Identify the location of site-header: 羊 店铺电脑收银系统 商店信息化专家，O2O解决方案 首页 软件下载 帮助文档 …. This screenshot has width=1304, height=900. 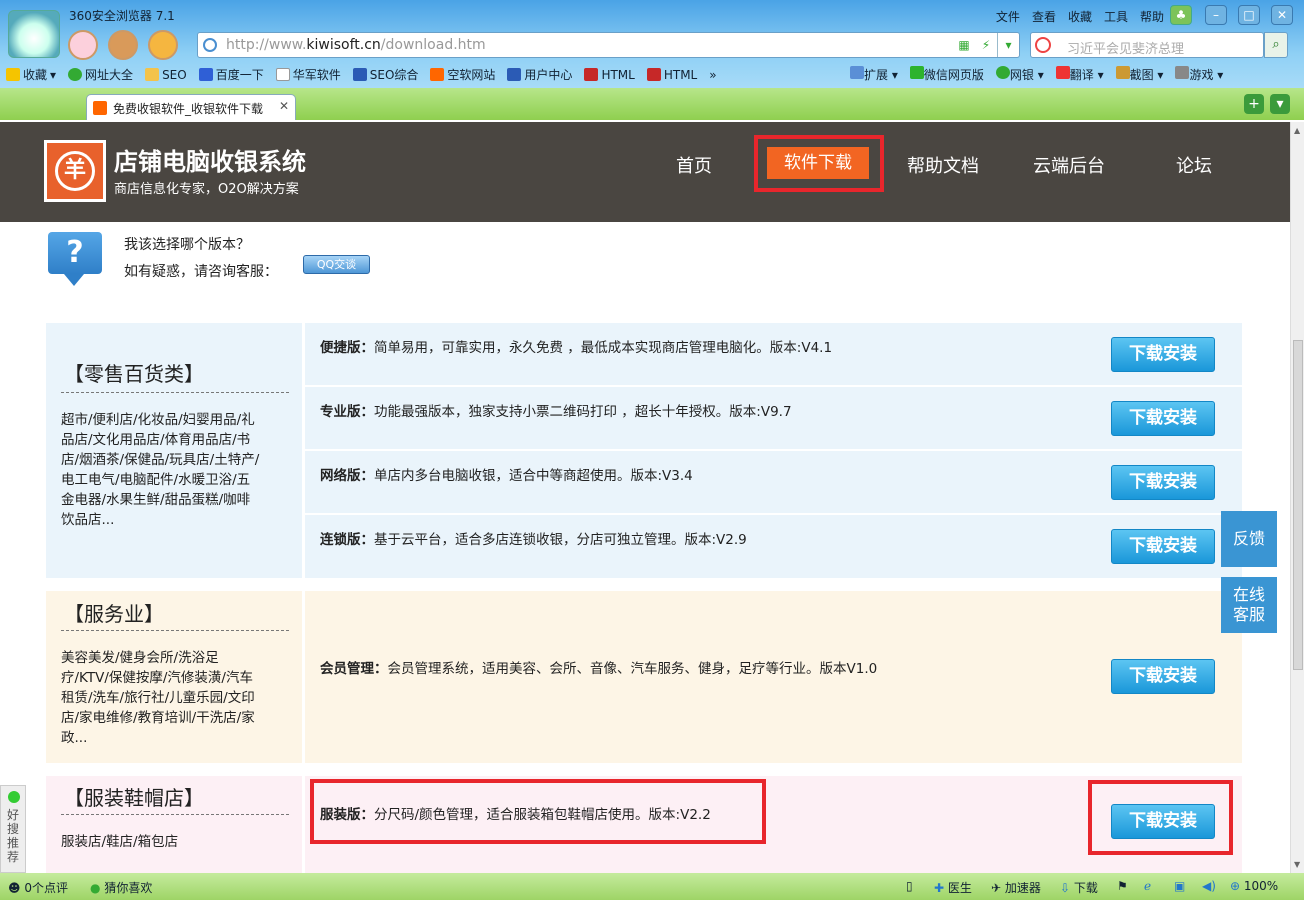
(645, 172).